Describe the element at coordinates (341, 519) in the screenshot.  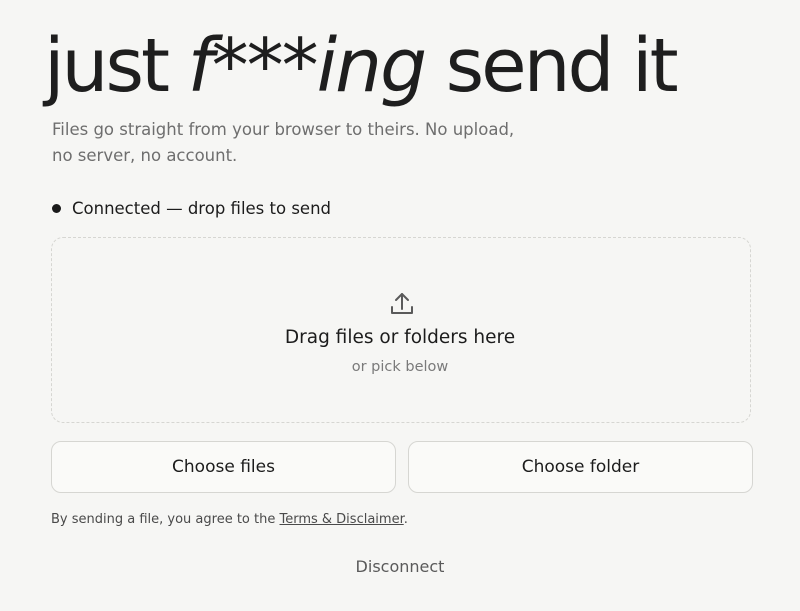
I see `terms-link: Terms & Disclaimer` at that location.